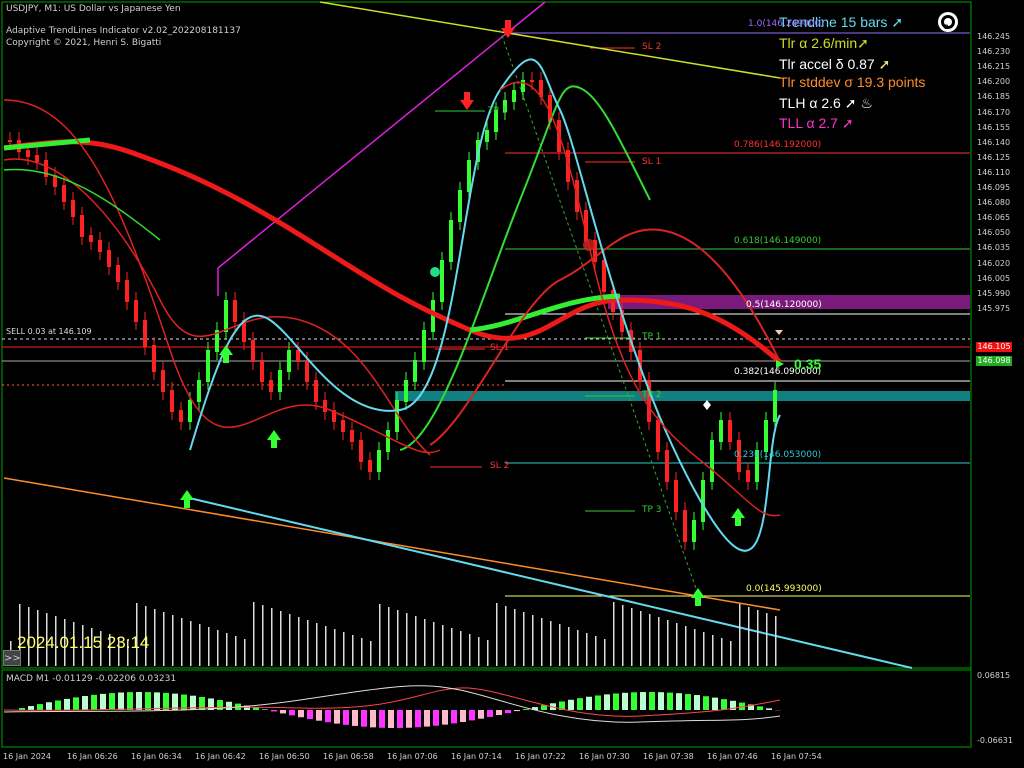  Describe the element at coordinates (995, 740) in the screenshot. I see `macd-axis-bottom: -0.06631` at that location.